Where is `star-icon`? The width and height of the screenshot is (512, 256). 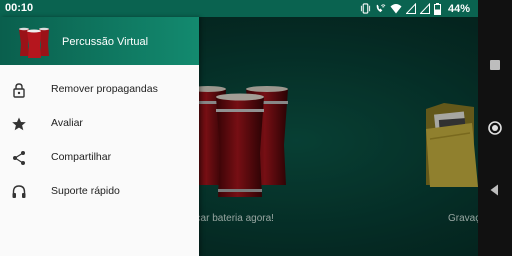
star-icon is located at coordinates (19, 124).